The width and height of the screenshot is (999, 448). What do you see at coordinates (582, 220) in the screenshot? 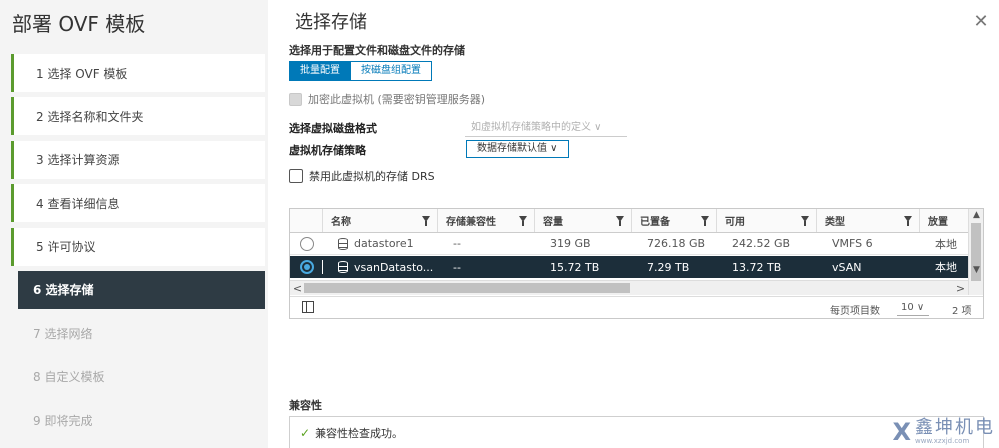
I see `col-header-capacity: 容量` at bounding box center [582, 220].